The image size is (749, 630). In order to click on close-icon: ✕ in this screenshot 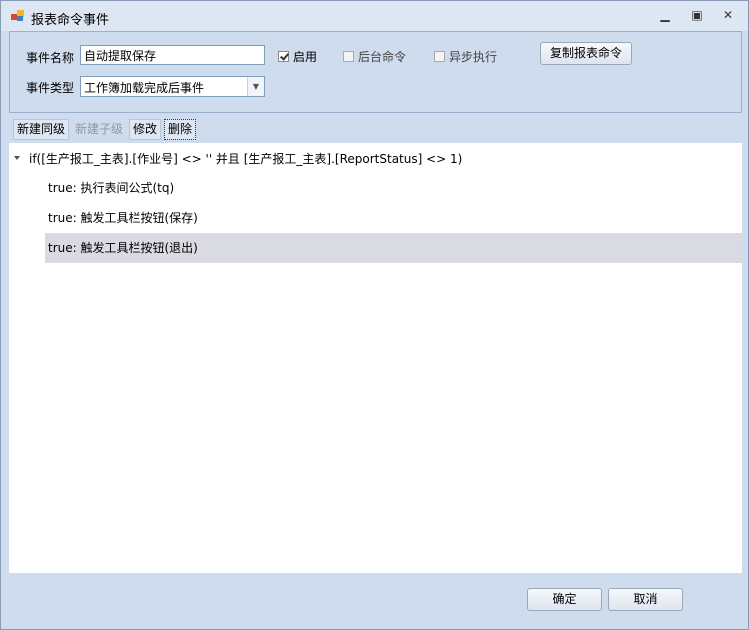, I will do `click(728, 15)`.